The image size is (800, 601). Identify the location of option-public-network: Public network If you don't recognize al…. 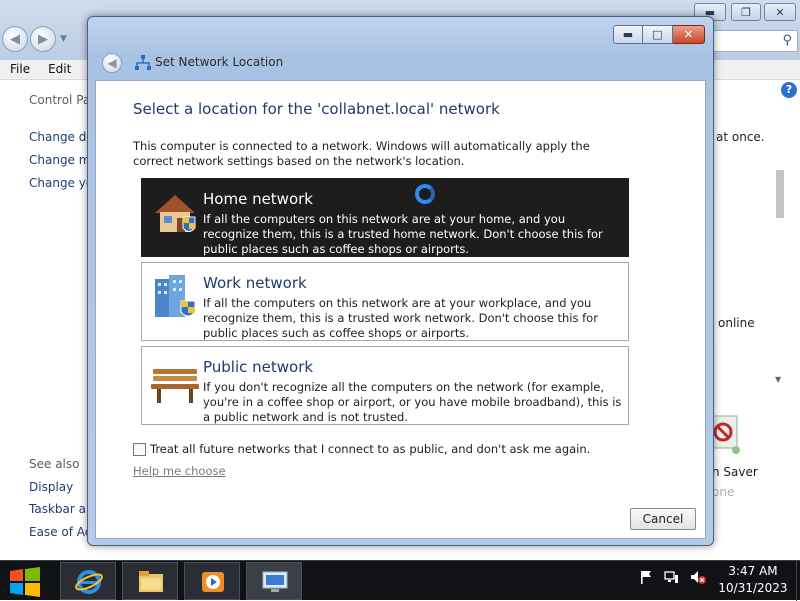
(385, 385).